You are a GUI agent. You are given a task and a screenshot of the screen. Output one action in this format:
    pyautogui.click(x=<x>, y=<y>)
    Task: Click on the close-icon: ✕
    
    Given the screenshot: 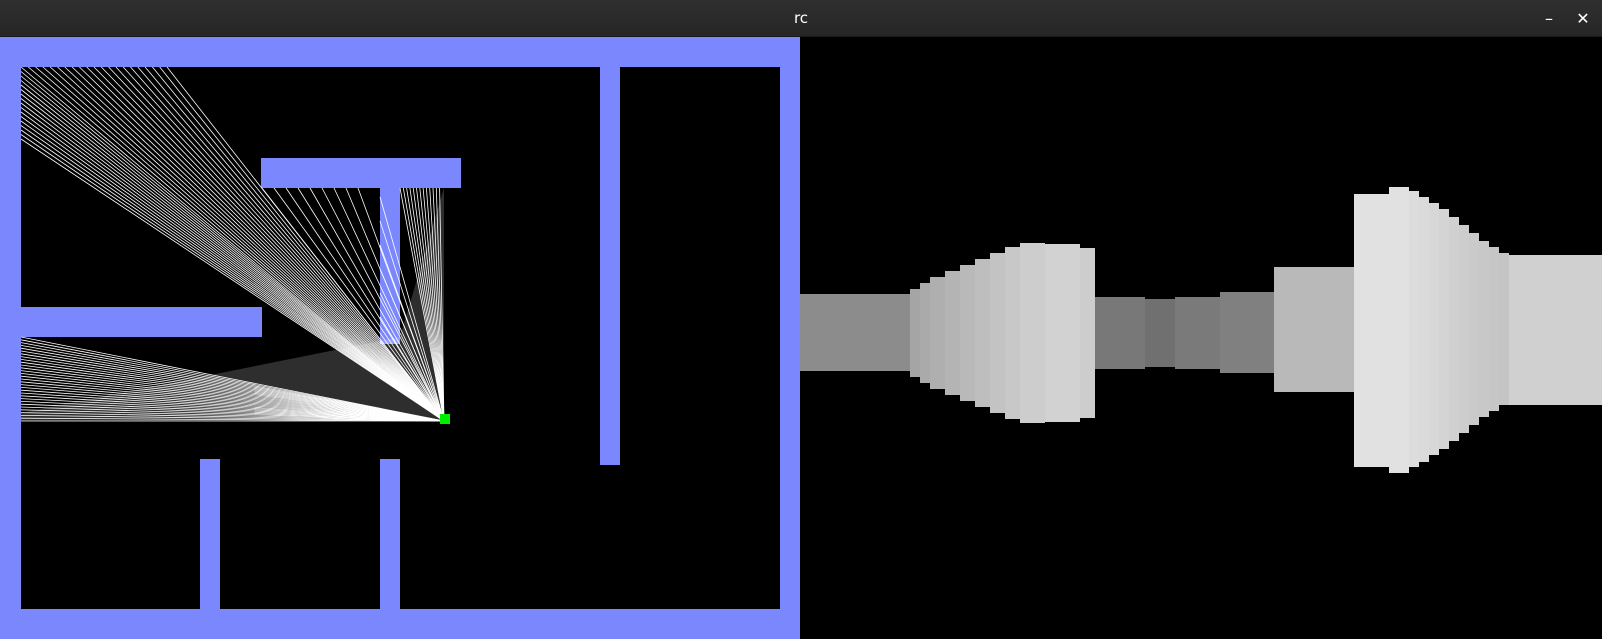 What is the action you would take?
    pyautogui.click(x=1583, y=18)
    